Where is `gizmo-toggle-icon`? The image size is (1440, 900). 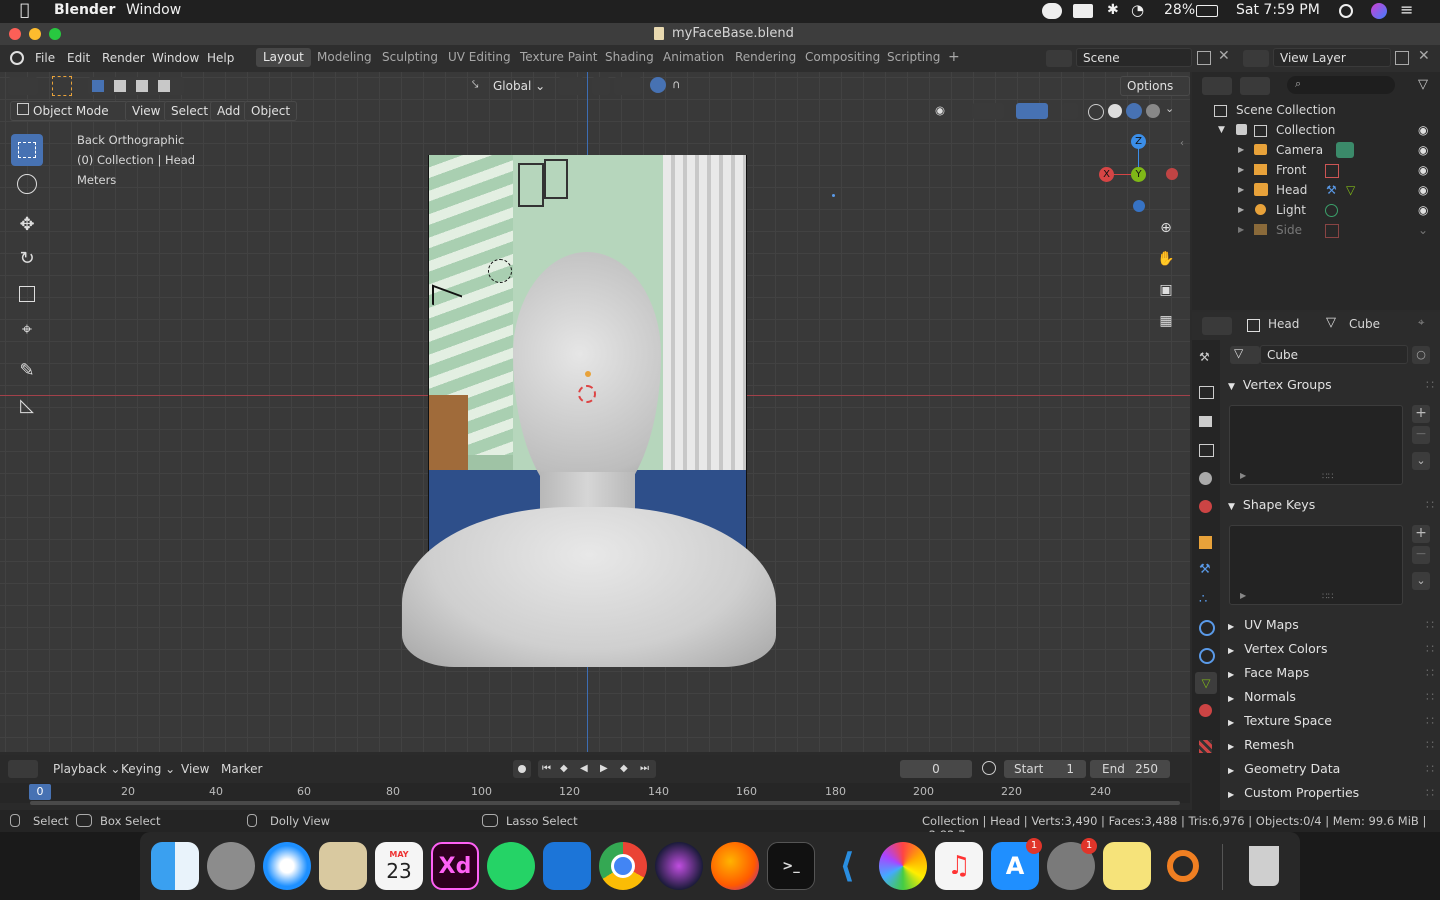
gizmo-toggle-icon is located at coordinates (988, 111).